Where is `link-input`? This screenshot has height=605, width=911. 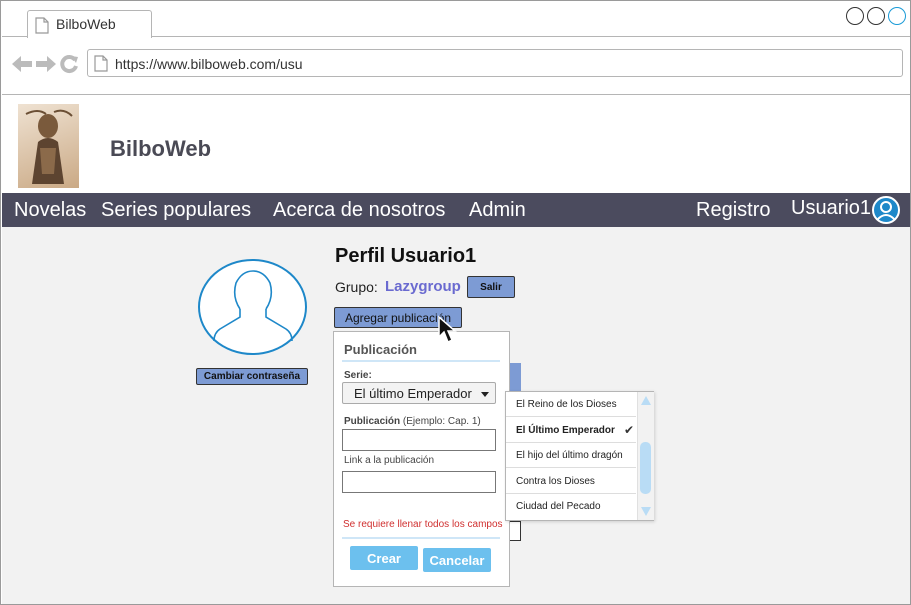
link-input is located at coordinates (419, 482).